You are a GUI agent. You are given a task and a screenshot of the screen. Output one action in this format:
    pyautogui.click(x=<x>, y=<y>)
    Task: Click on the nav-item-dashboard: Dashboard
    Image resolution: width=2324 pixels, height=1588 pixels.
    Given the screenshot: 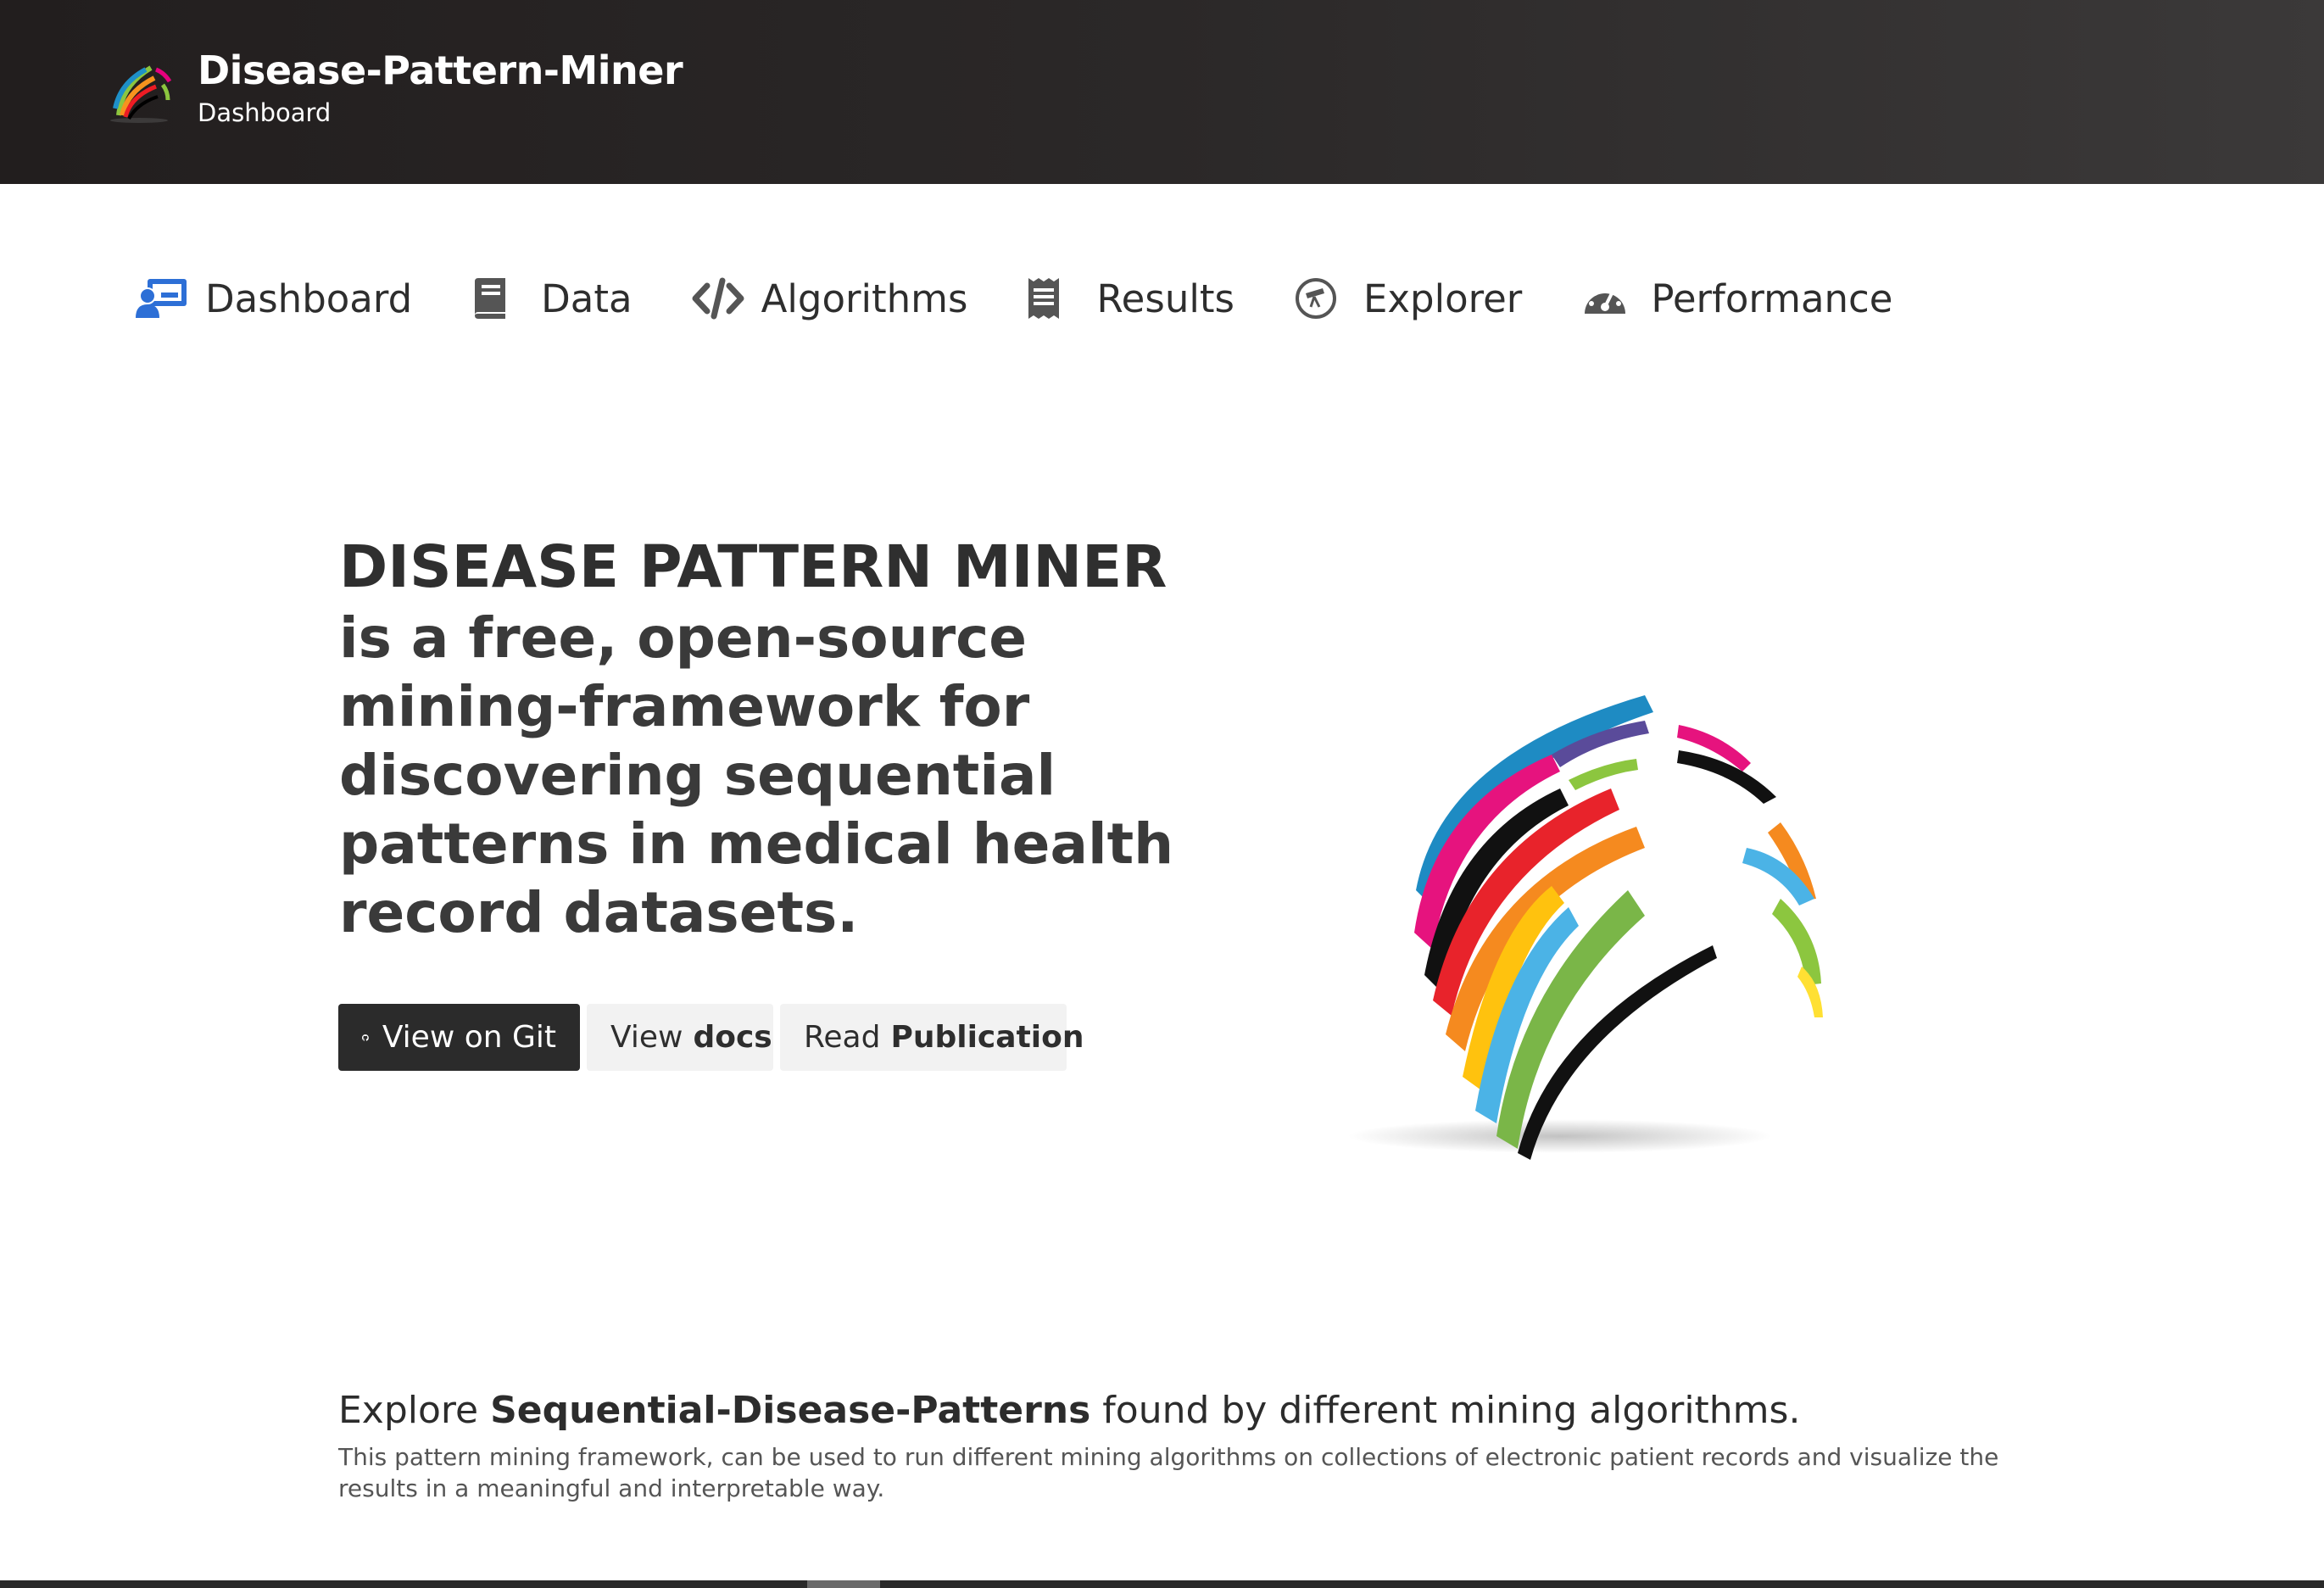 What is the action you would take?
    pyautogui.click(x=274, y=298)
    